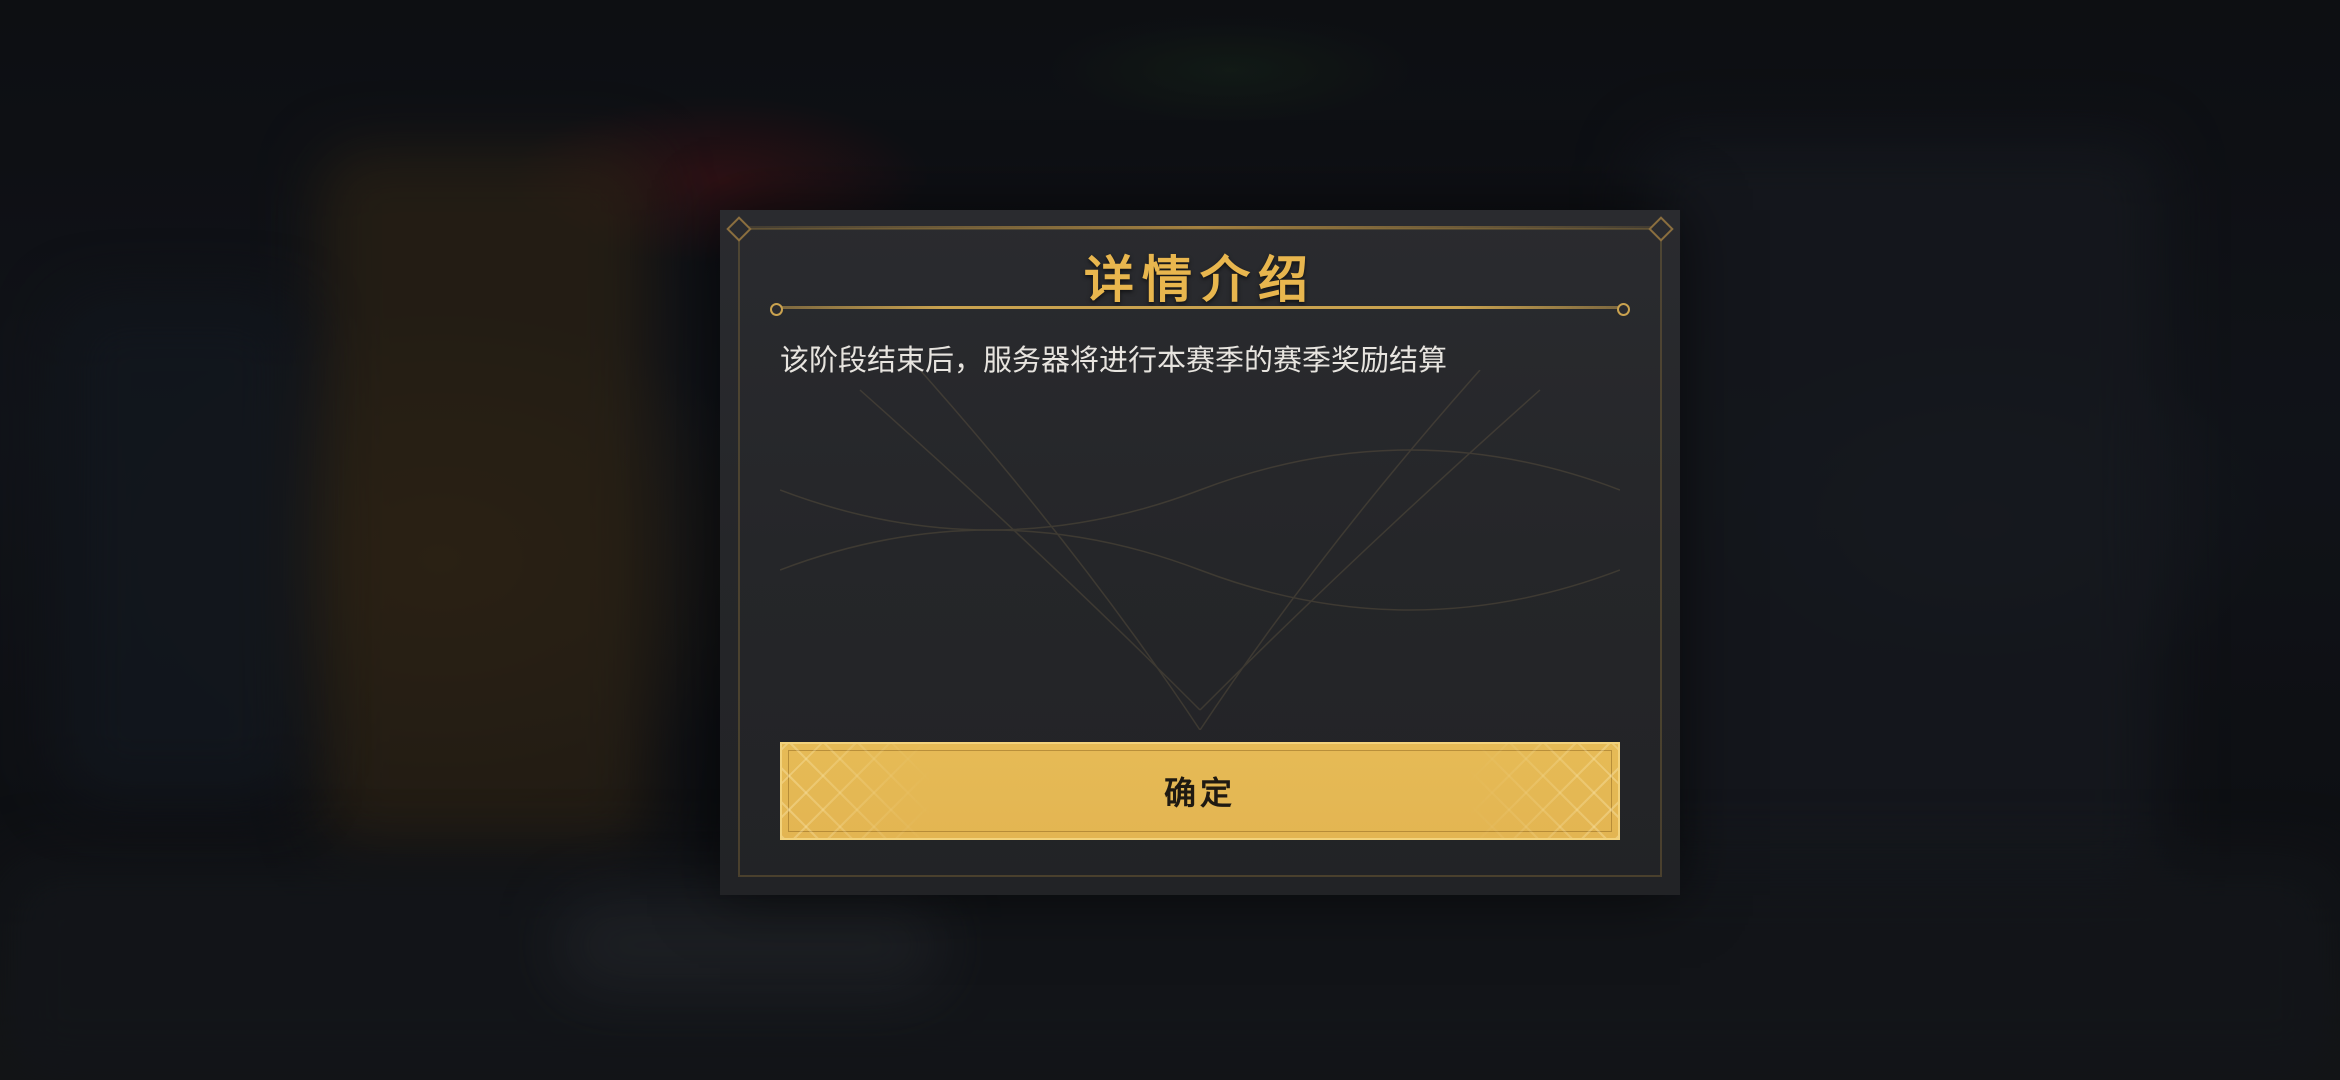 This screenshot has width=2340, height=1080. What do you see at coordinates (1114, 360) in the screenshot?
I see `dialog-message: 该阶段结束后，服务器将进行本赛季的赛季奖励结算` at bounding box center [1114, 360].